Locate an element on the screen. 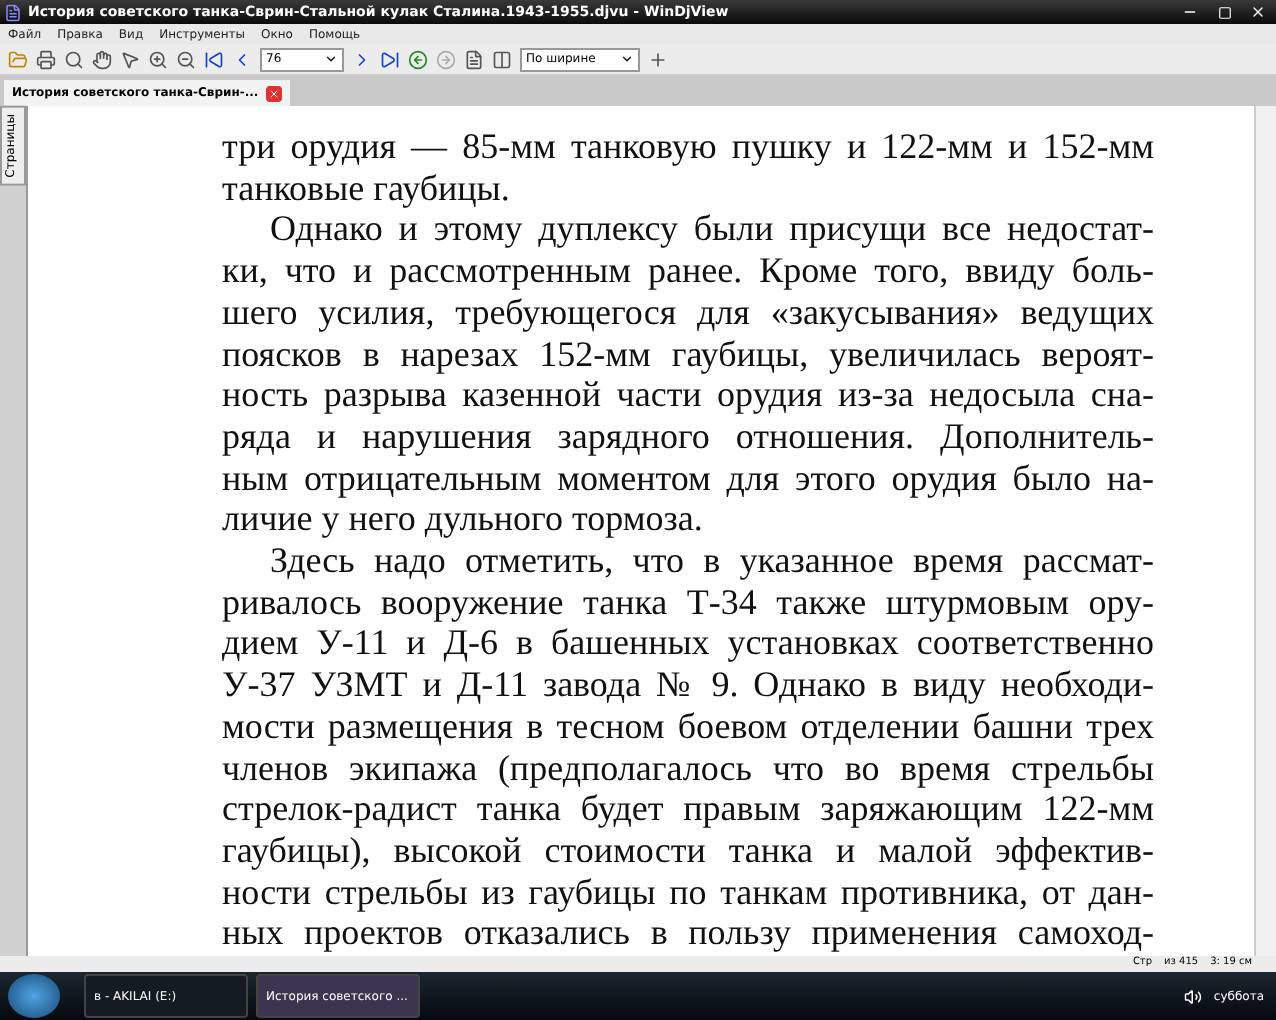  text-line: мости размещения в тесном боевом отделении башни трех is located at coordinates (688, 726).